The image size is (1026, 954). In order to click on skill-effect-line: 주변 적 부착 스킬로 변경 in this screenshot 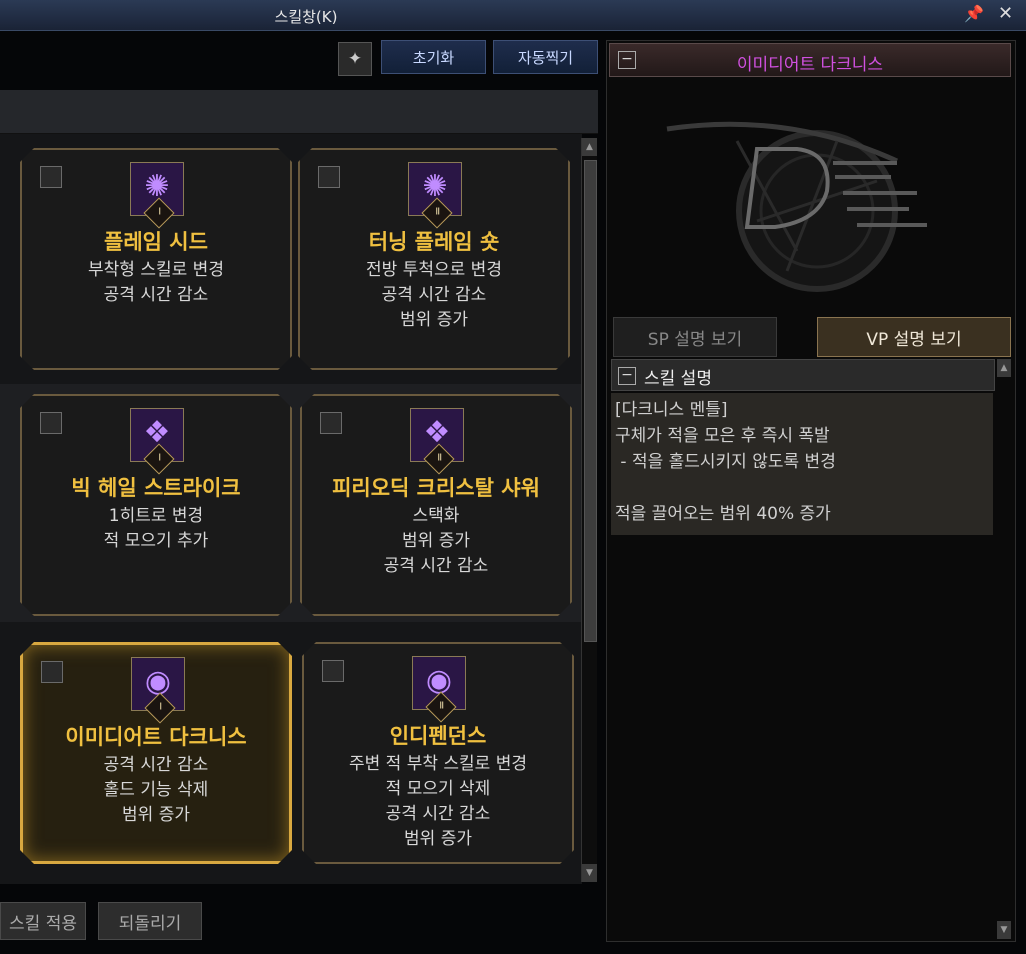, I will do `click(437, 764)`.